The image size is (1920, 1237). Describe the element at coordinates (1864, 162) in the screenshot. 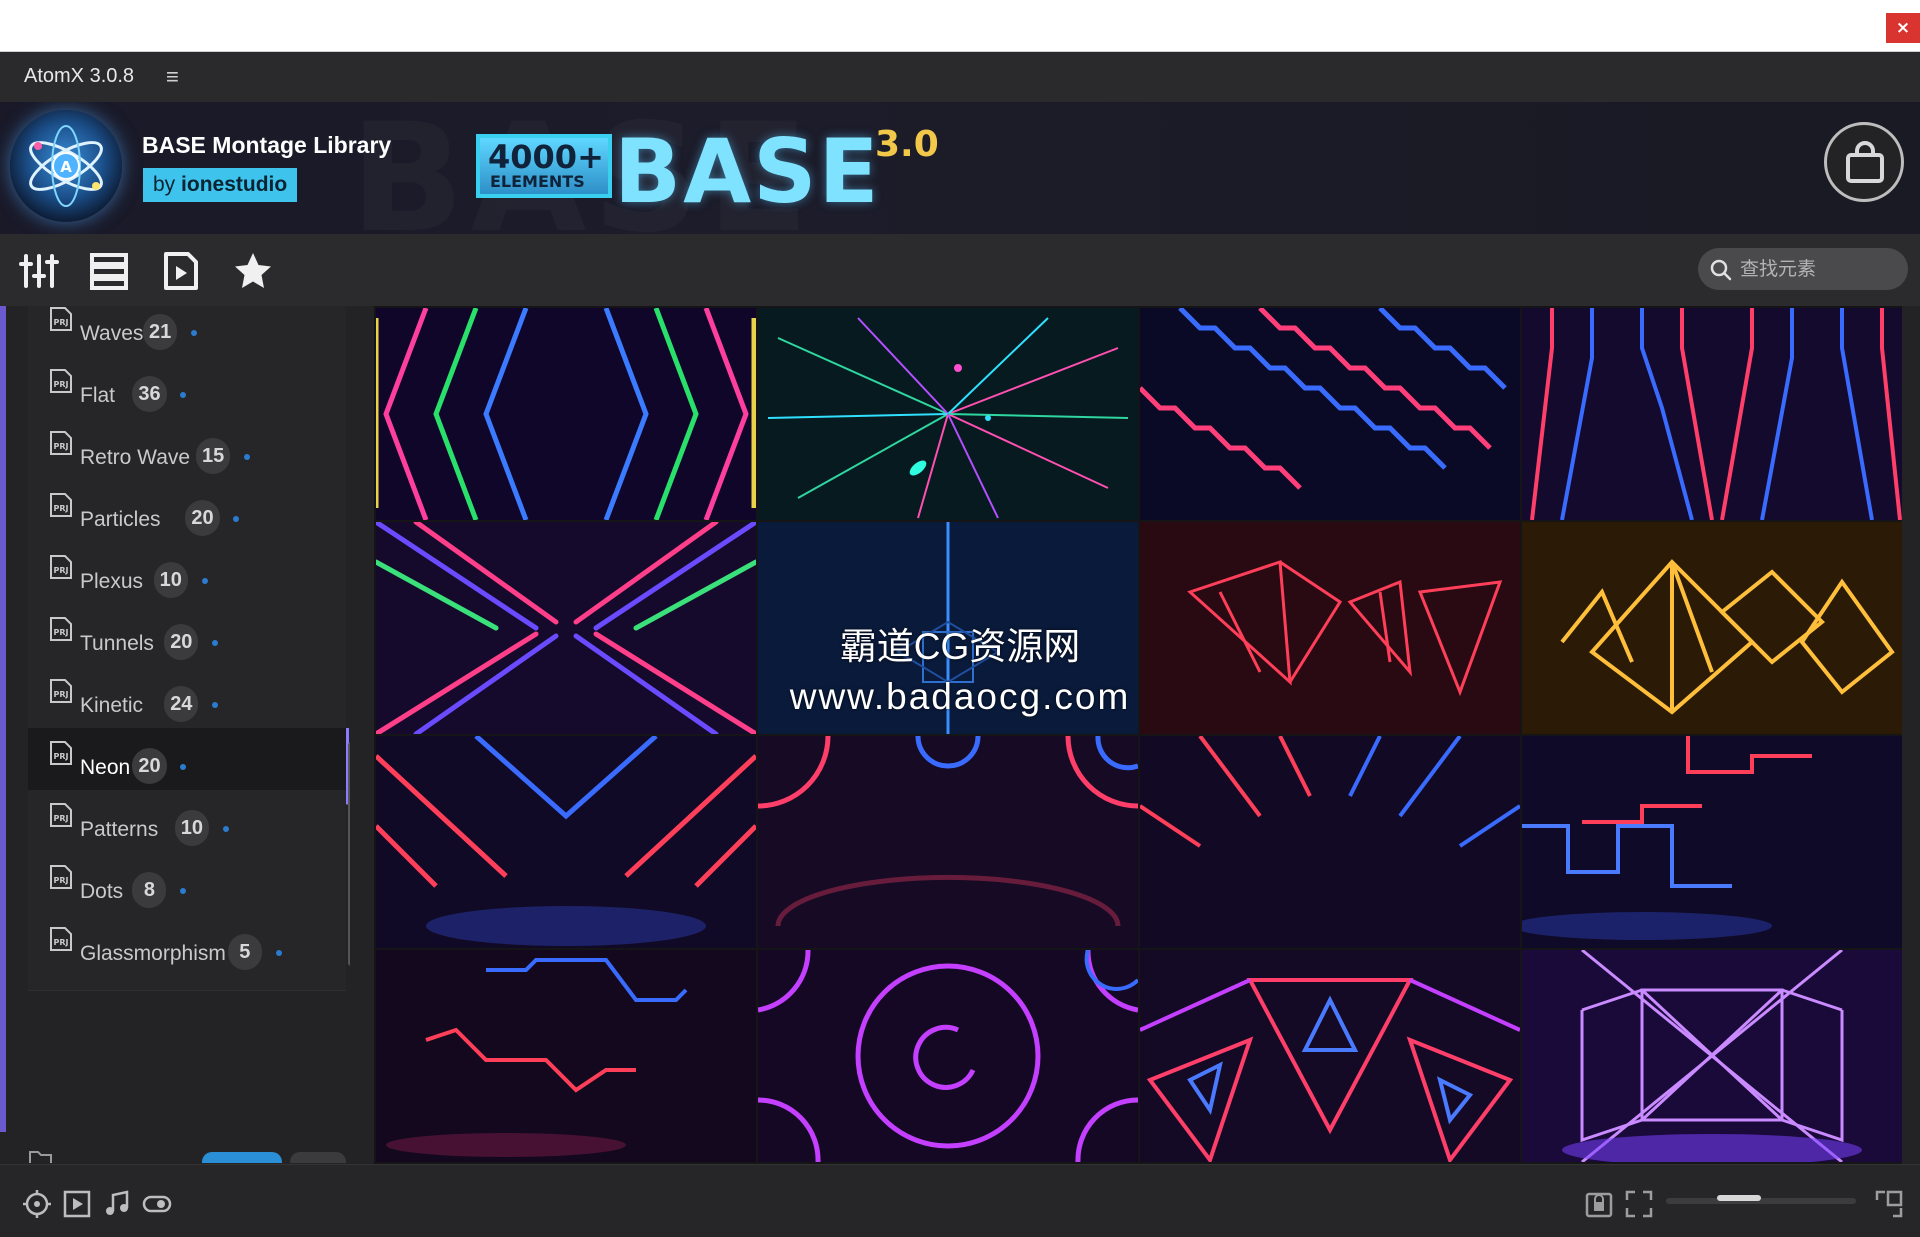

I see `shop-bag-button` at that location.